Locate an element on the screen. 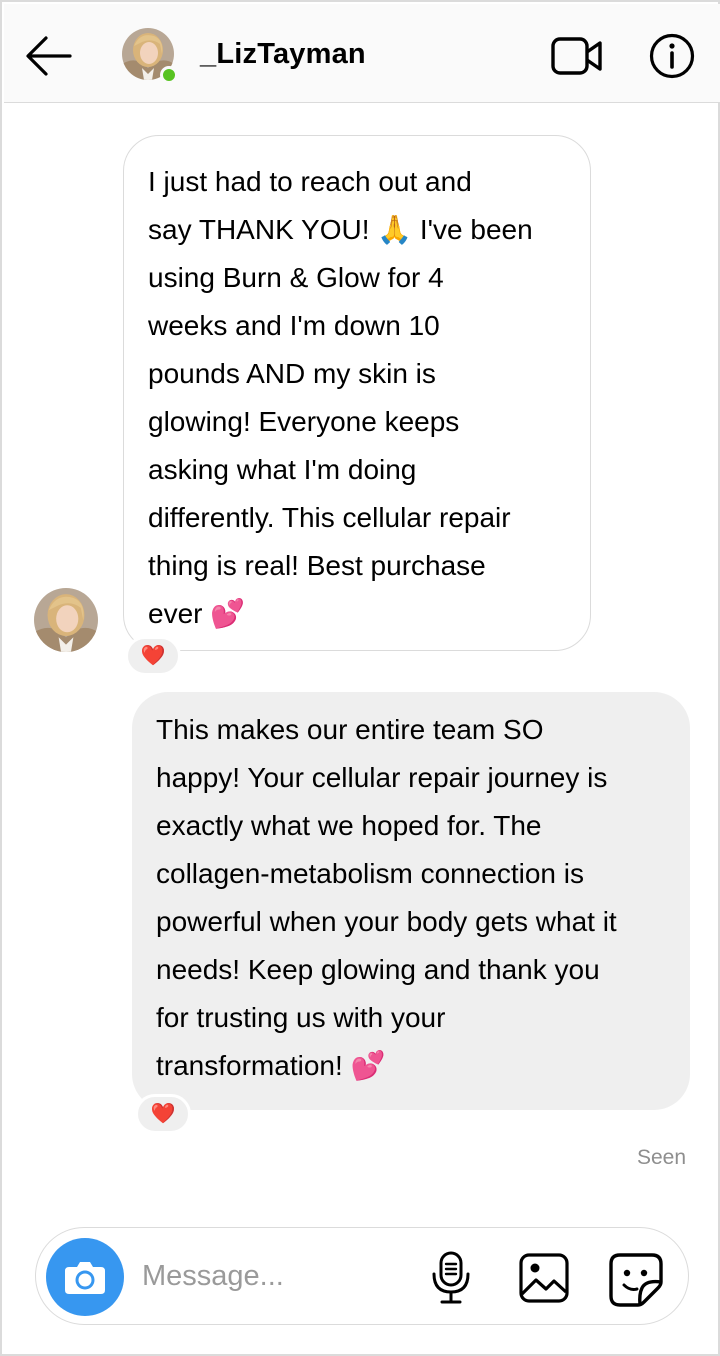 Image resolution: width=720 pixels, height=1356 pixels. online-status-dot is located at coordinates (169, 75).